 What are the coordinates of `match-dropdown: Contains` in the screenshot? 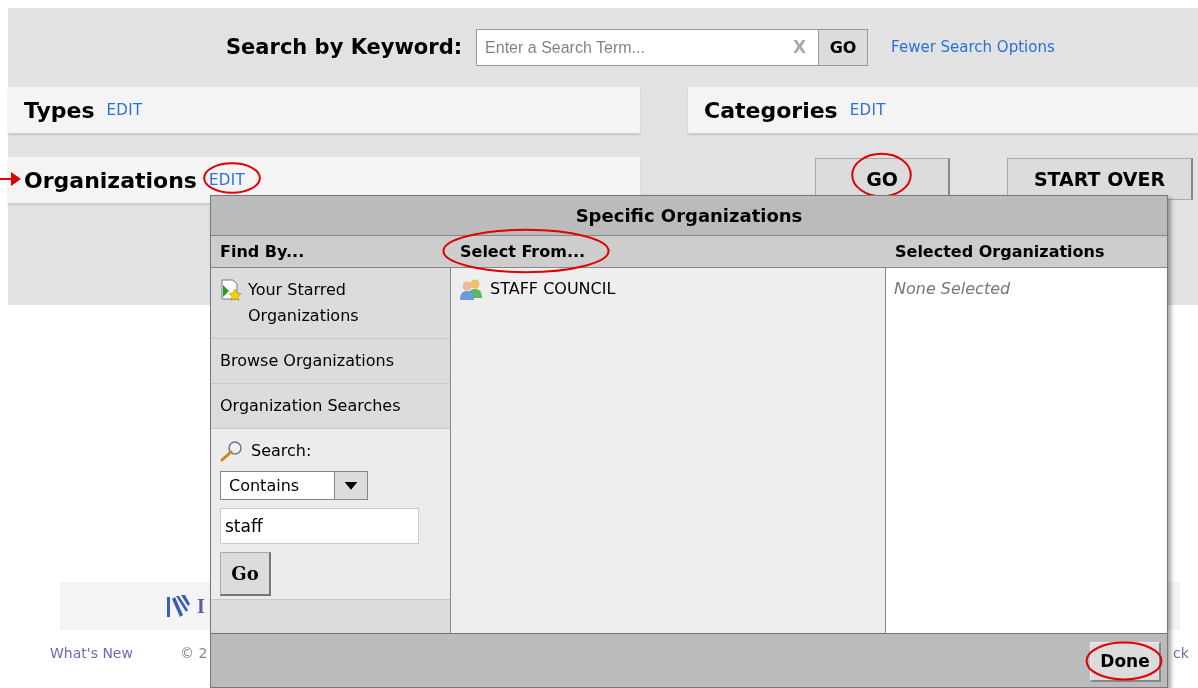 It's located at (294, 485).